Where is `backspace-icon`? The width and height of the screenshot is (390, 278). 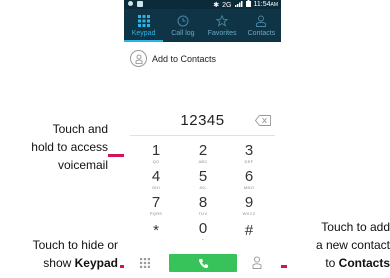
backspace-icon is located at coordinates (263, 120).